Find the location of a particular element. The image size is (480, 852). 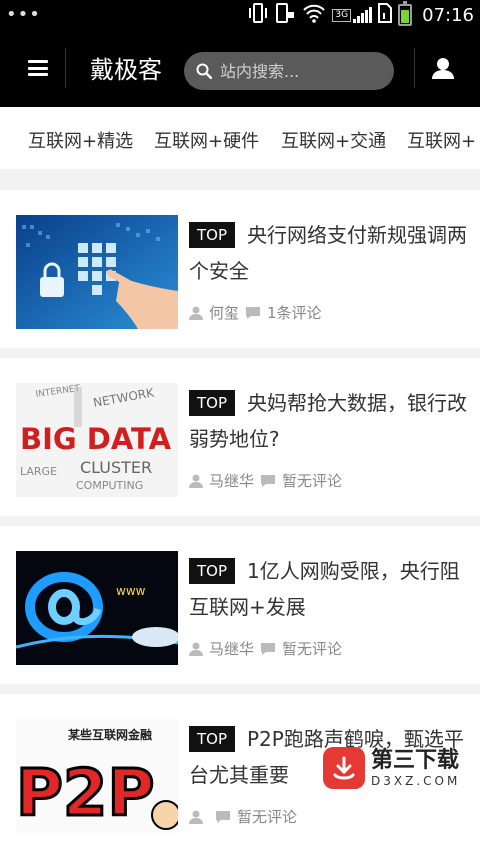

status-icons: 3G 07:16 is located at coordinates (361, 14).